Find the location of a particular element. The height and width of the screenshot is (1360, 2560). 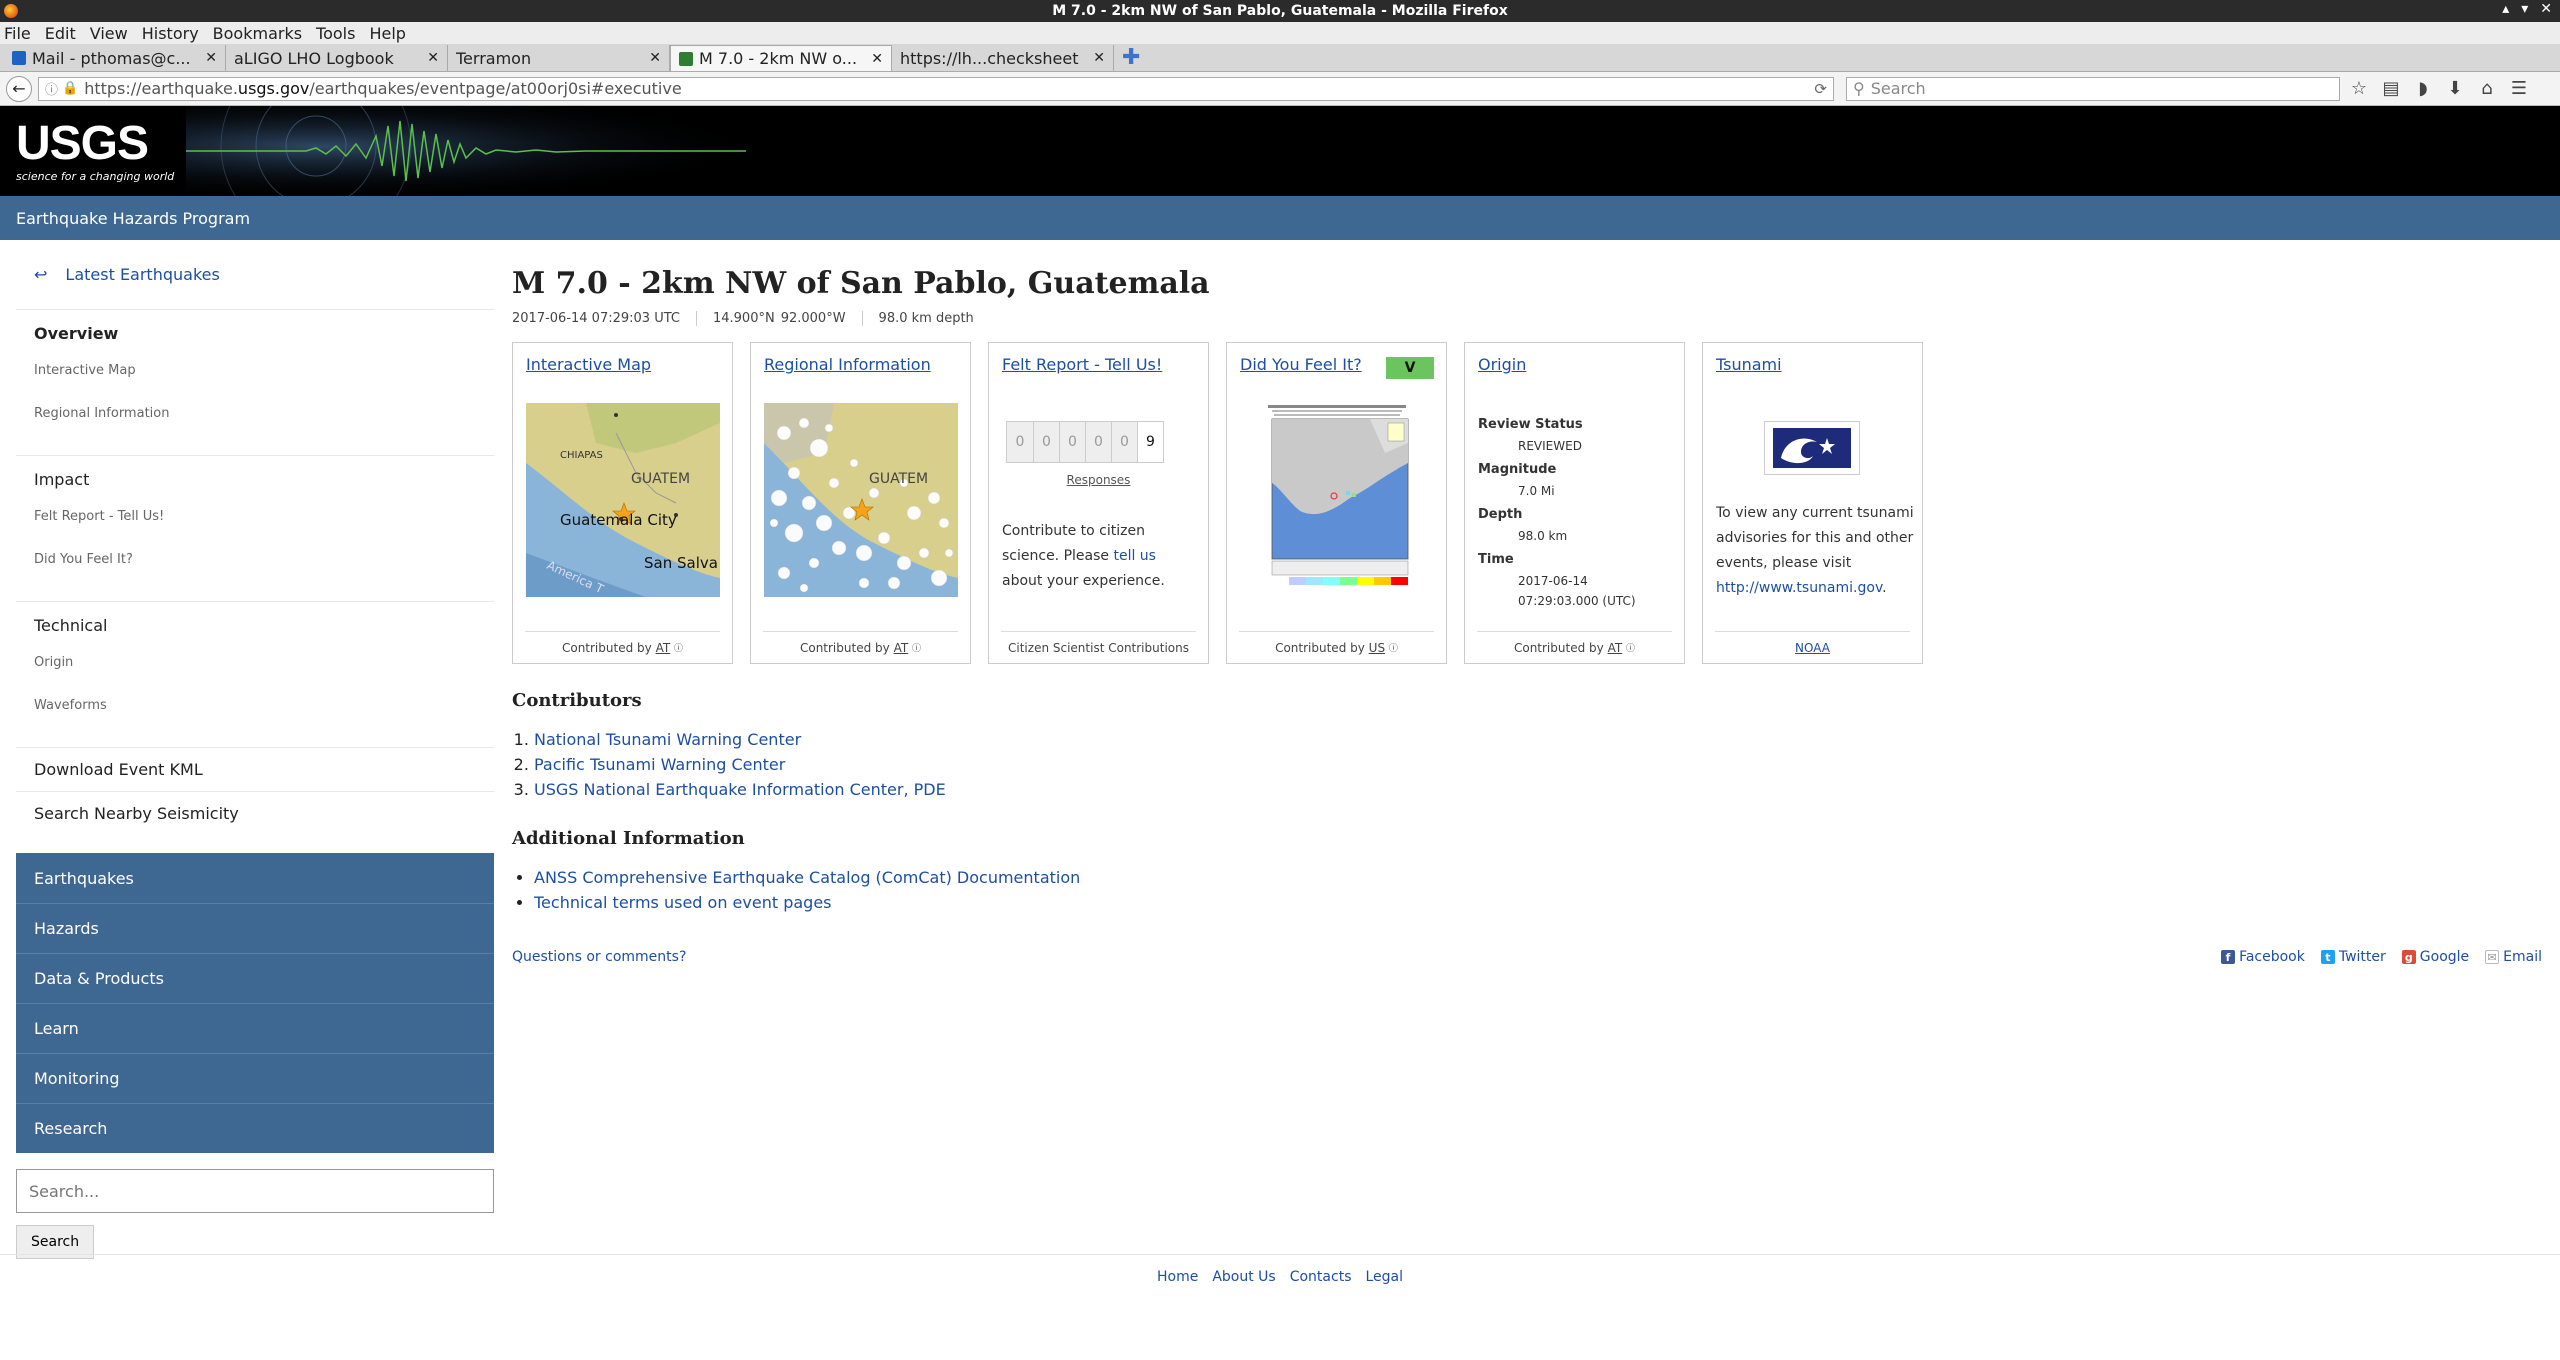

minimize-icon: ▴ is located at coordinates (2505, 9).